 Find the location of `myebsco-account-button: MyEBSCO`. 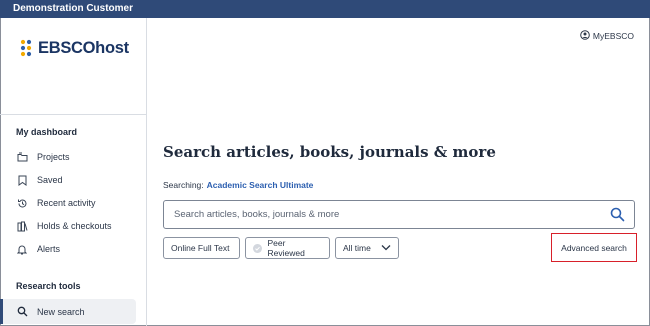

myebsco-account-button: MyEBSCO is located at coordinates (607, 36).